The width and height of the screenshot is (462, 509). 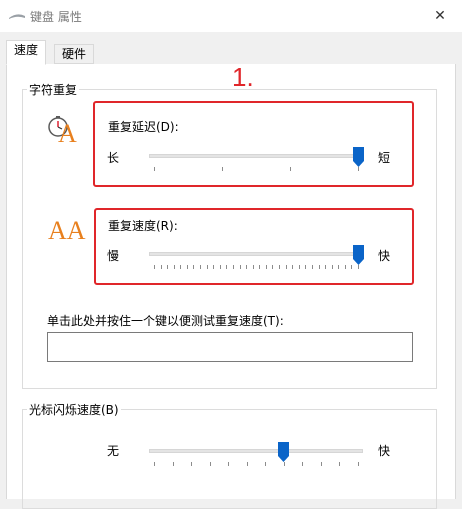 What do you see at coordinates (74, 409) in the screenshot?
I see `cursor-blink-group-title: 光标闪烁速度(B)` at bounding box center [74, 409].